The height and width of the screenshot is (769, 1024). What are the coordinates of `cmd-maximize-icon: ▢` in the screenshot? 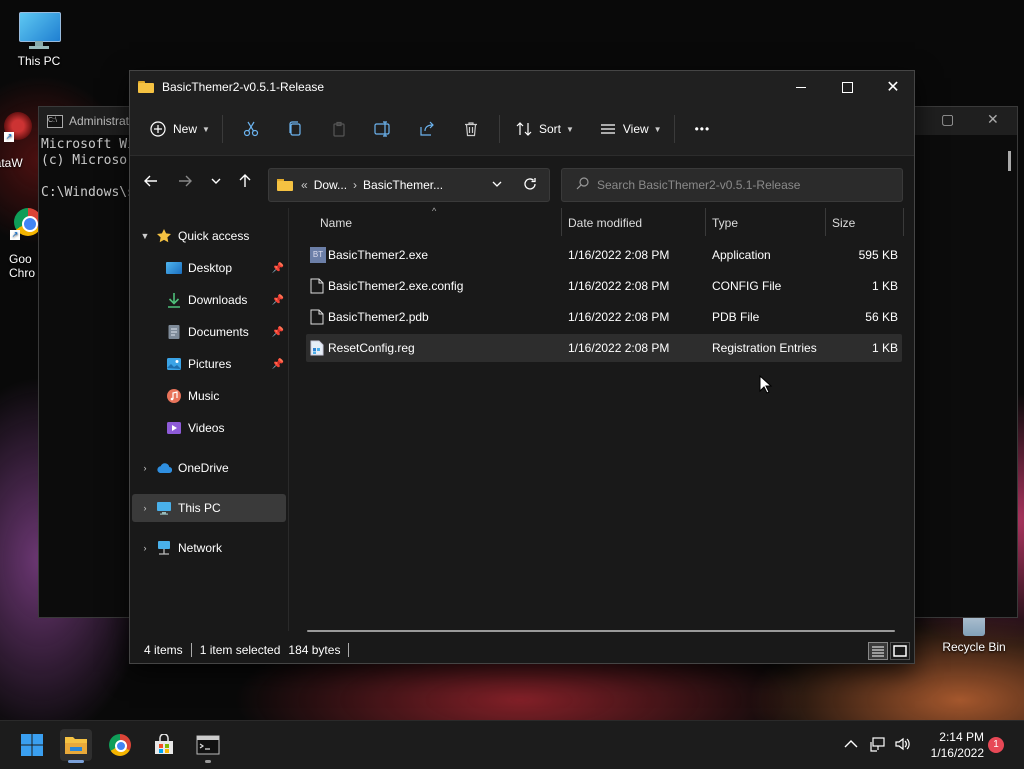 It's located at (947, 119).